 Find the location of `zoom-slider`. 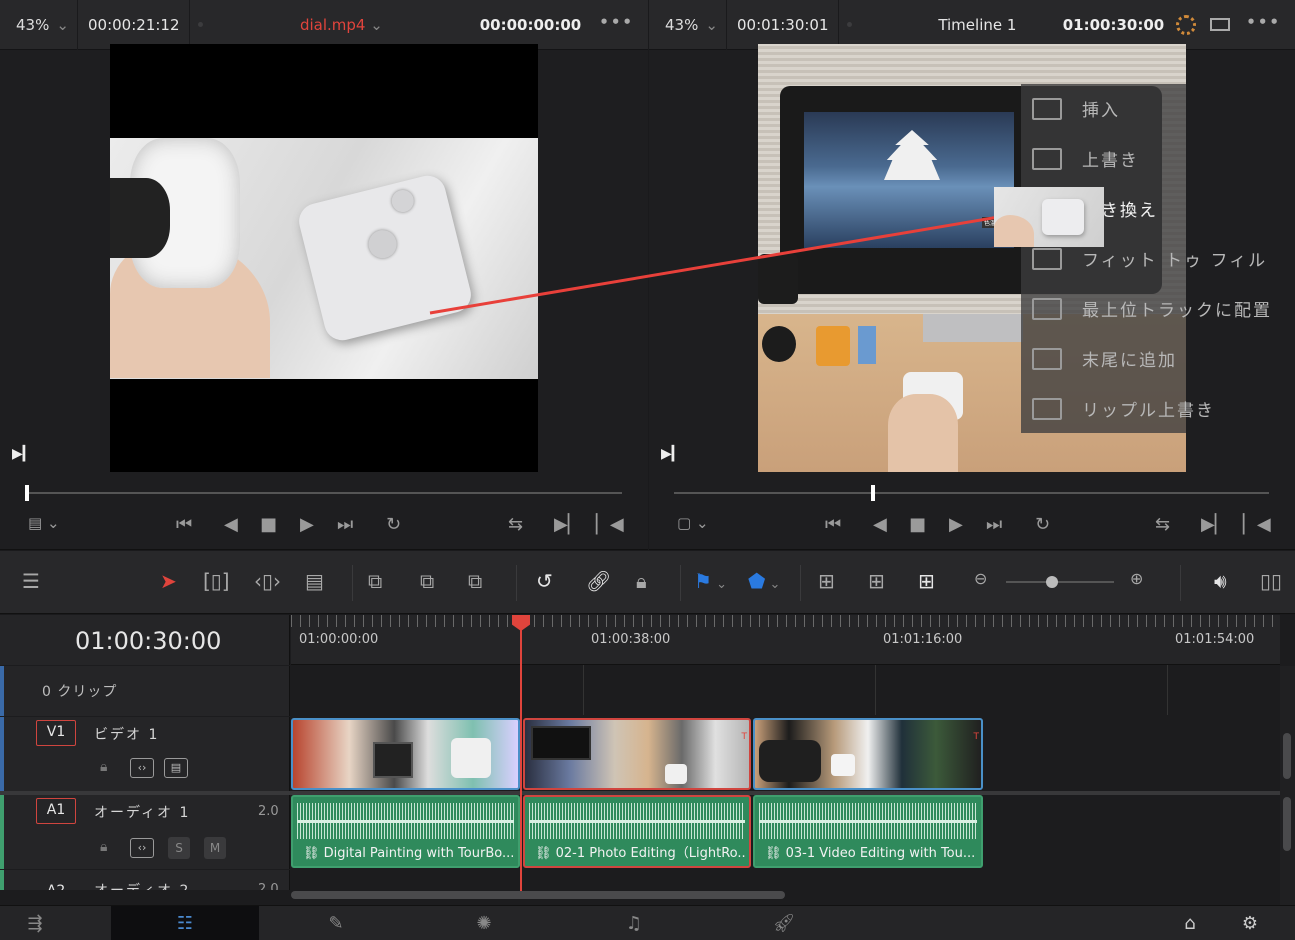

zoom-slider is located at coordinates (1060, 582).